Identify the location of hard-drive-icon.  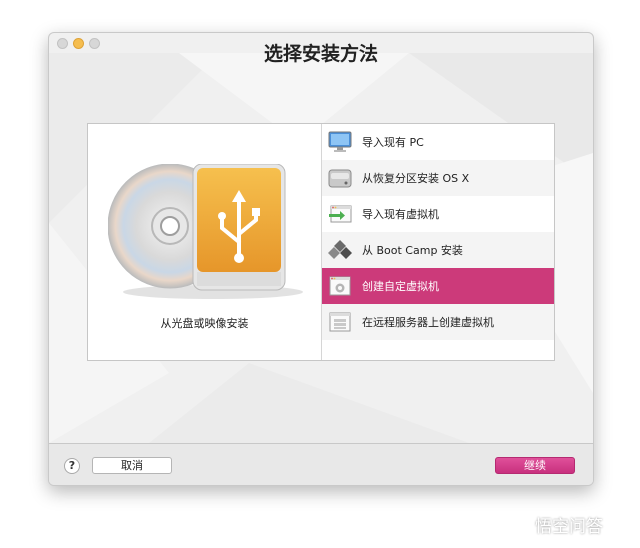
(340, 178).